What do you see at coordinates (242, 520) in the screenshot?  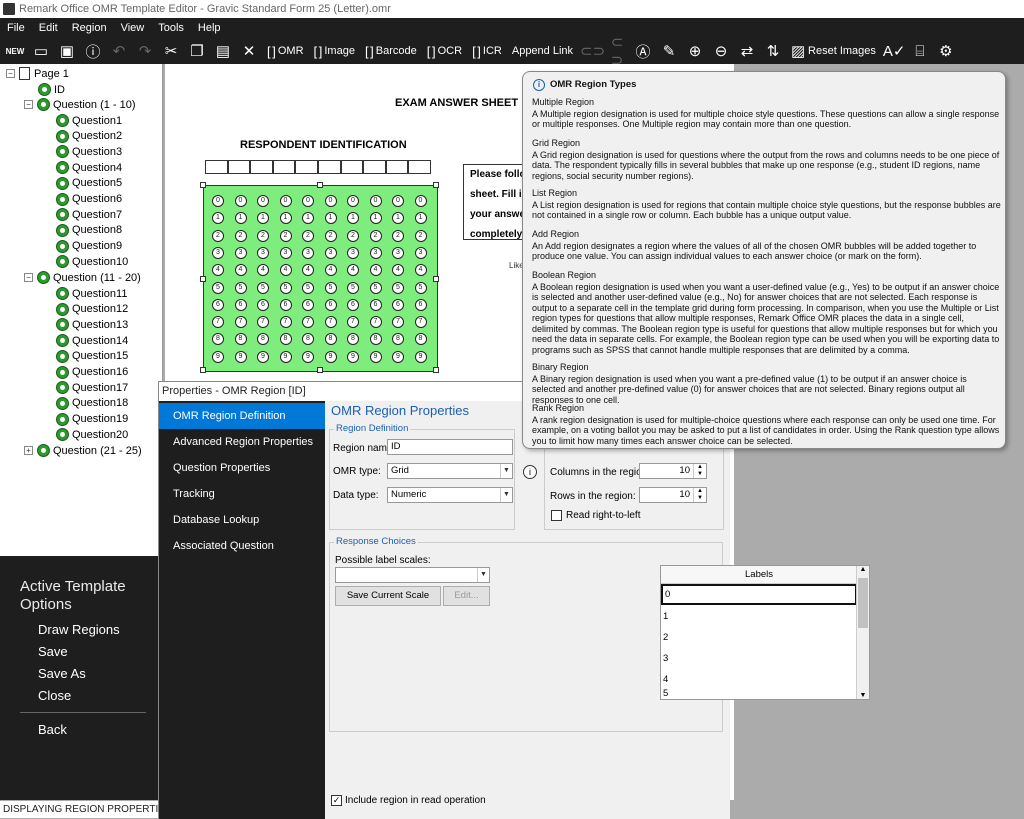 I see `nav-database-lookup: Database Lookup` at bounding box center [242, 520].